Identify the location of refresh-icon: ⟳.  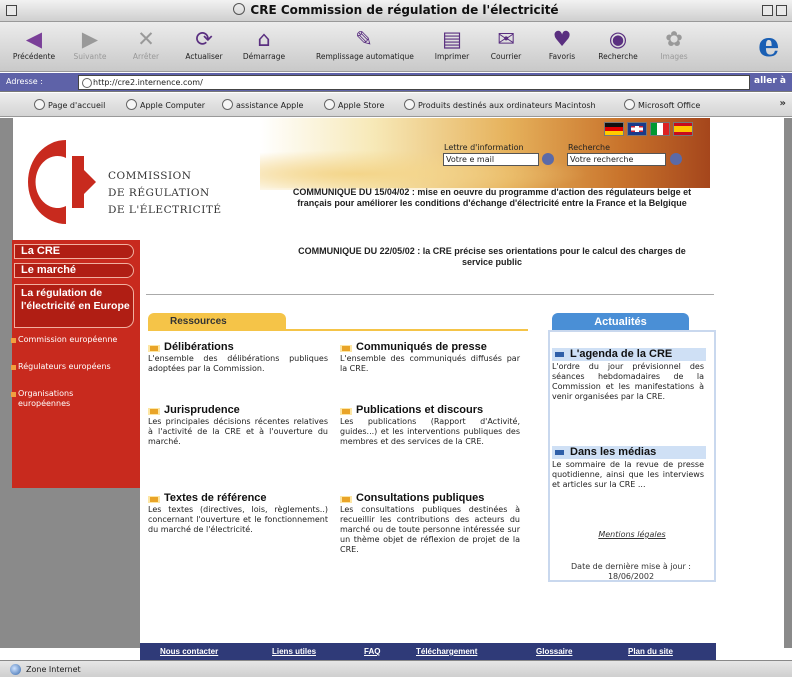
(204, 39).